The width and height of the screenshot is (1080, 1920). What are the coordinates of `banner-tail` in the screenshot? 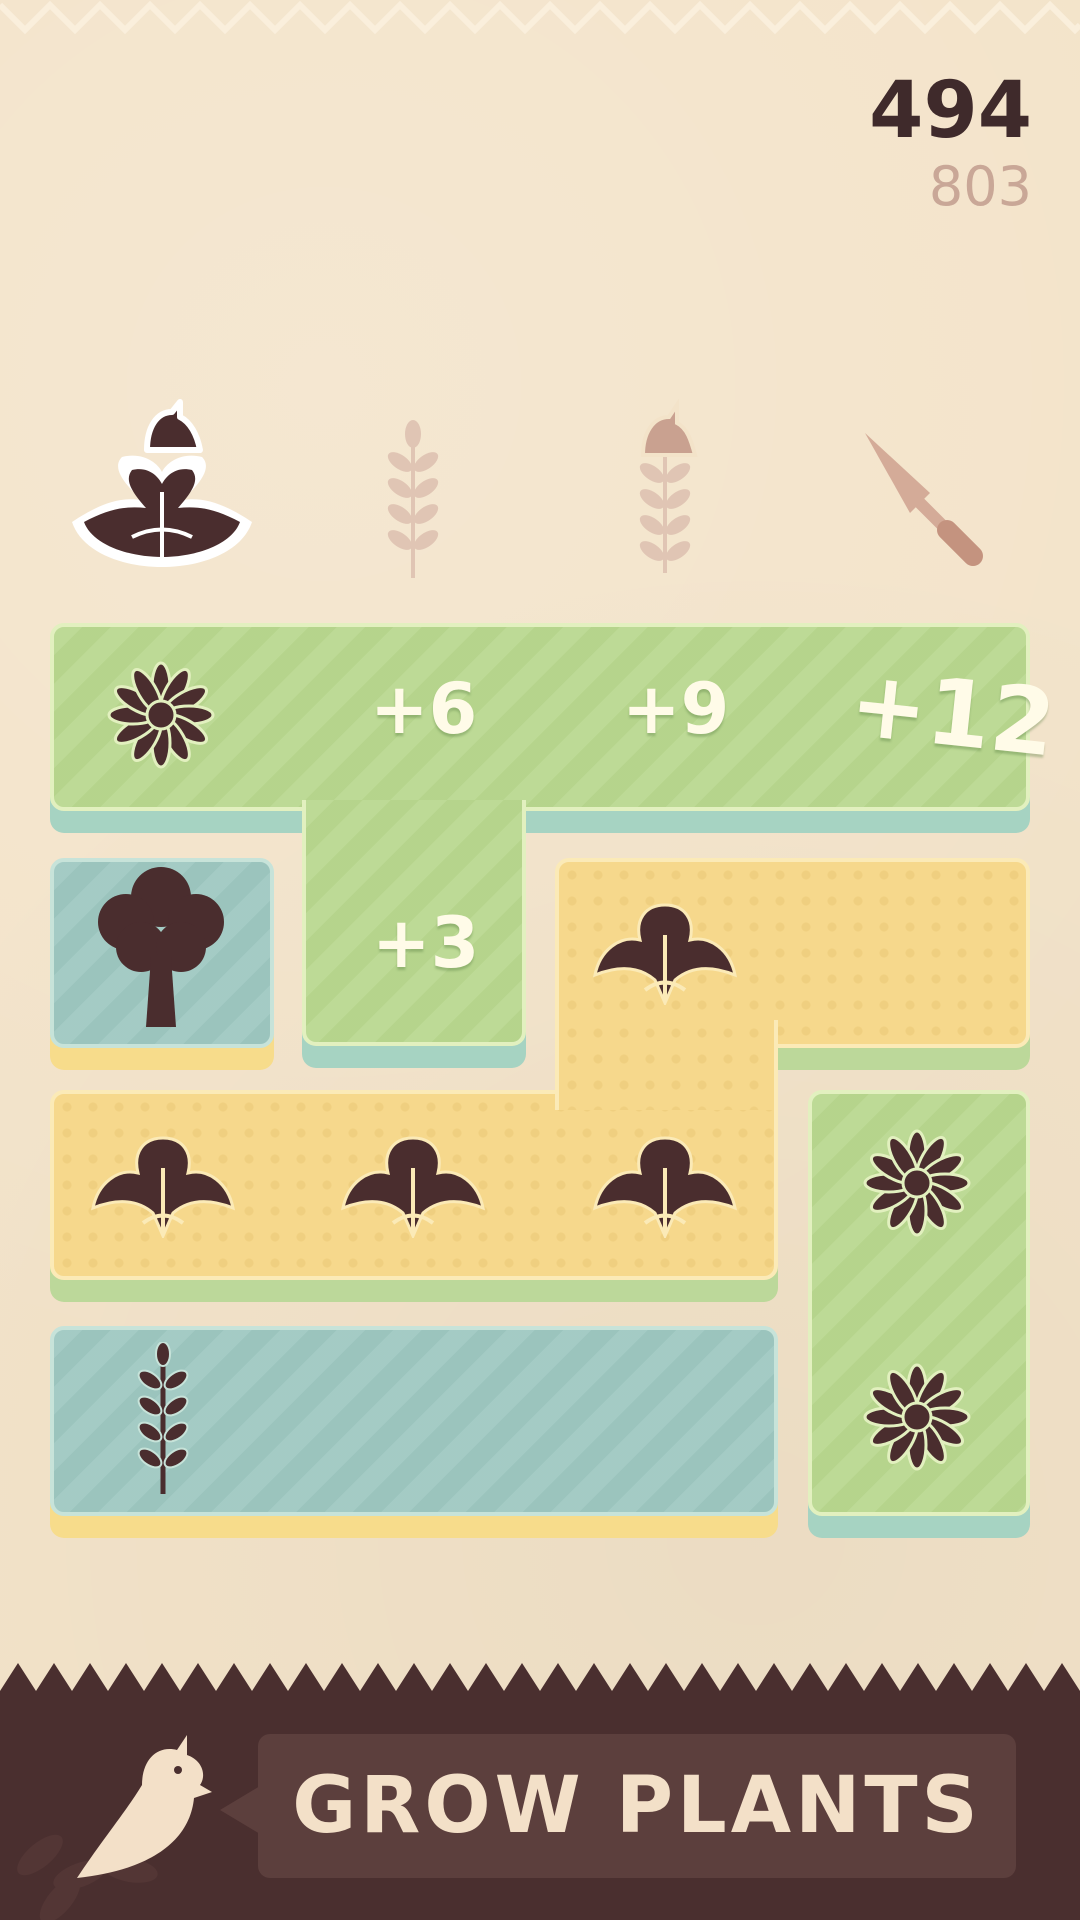 It's located at (240, 1810).